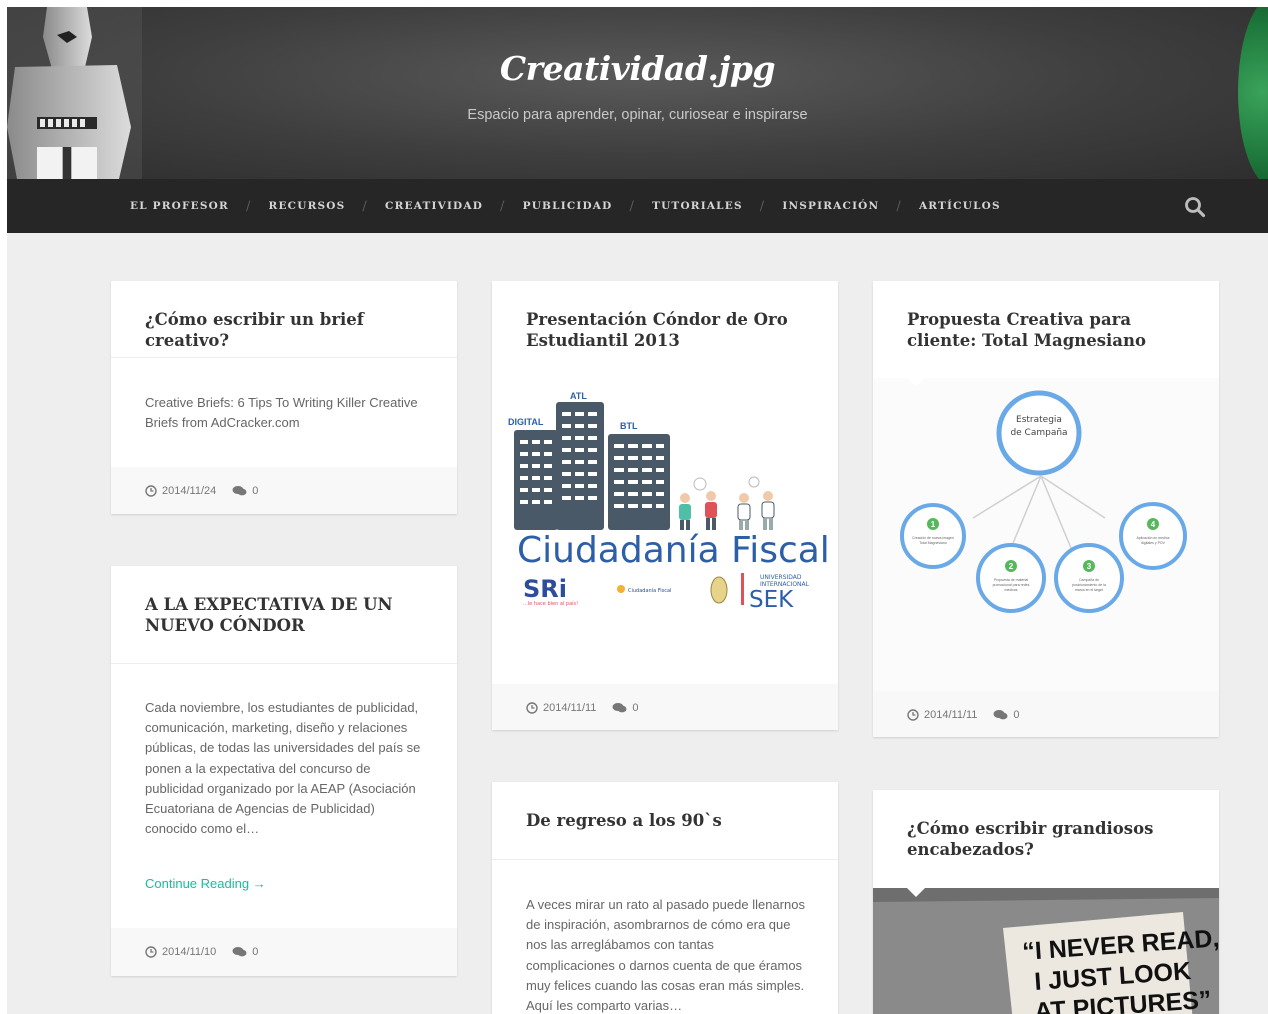  What do you see at coordinates (781, 577) in the screenshot?
I see `sek-university-label: UNIVERSIDAD` at bounding box center [781, 577].